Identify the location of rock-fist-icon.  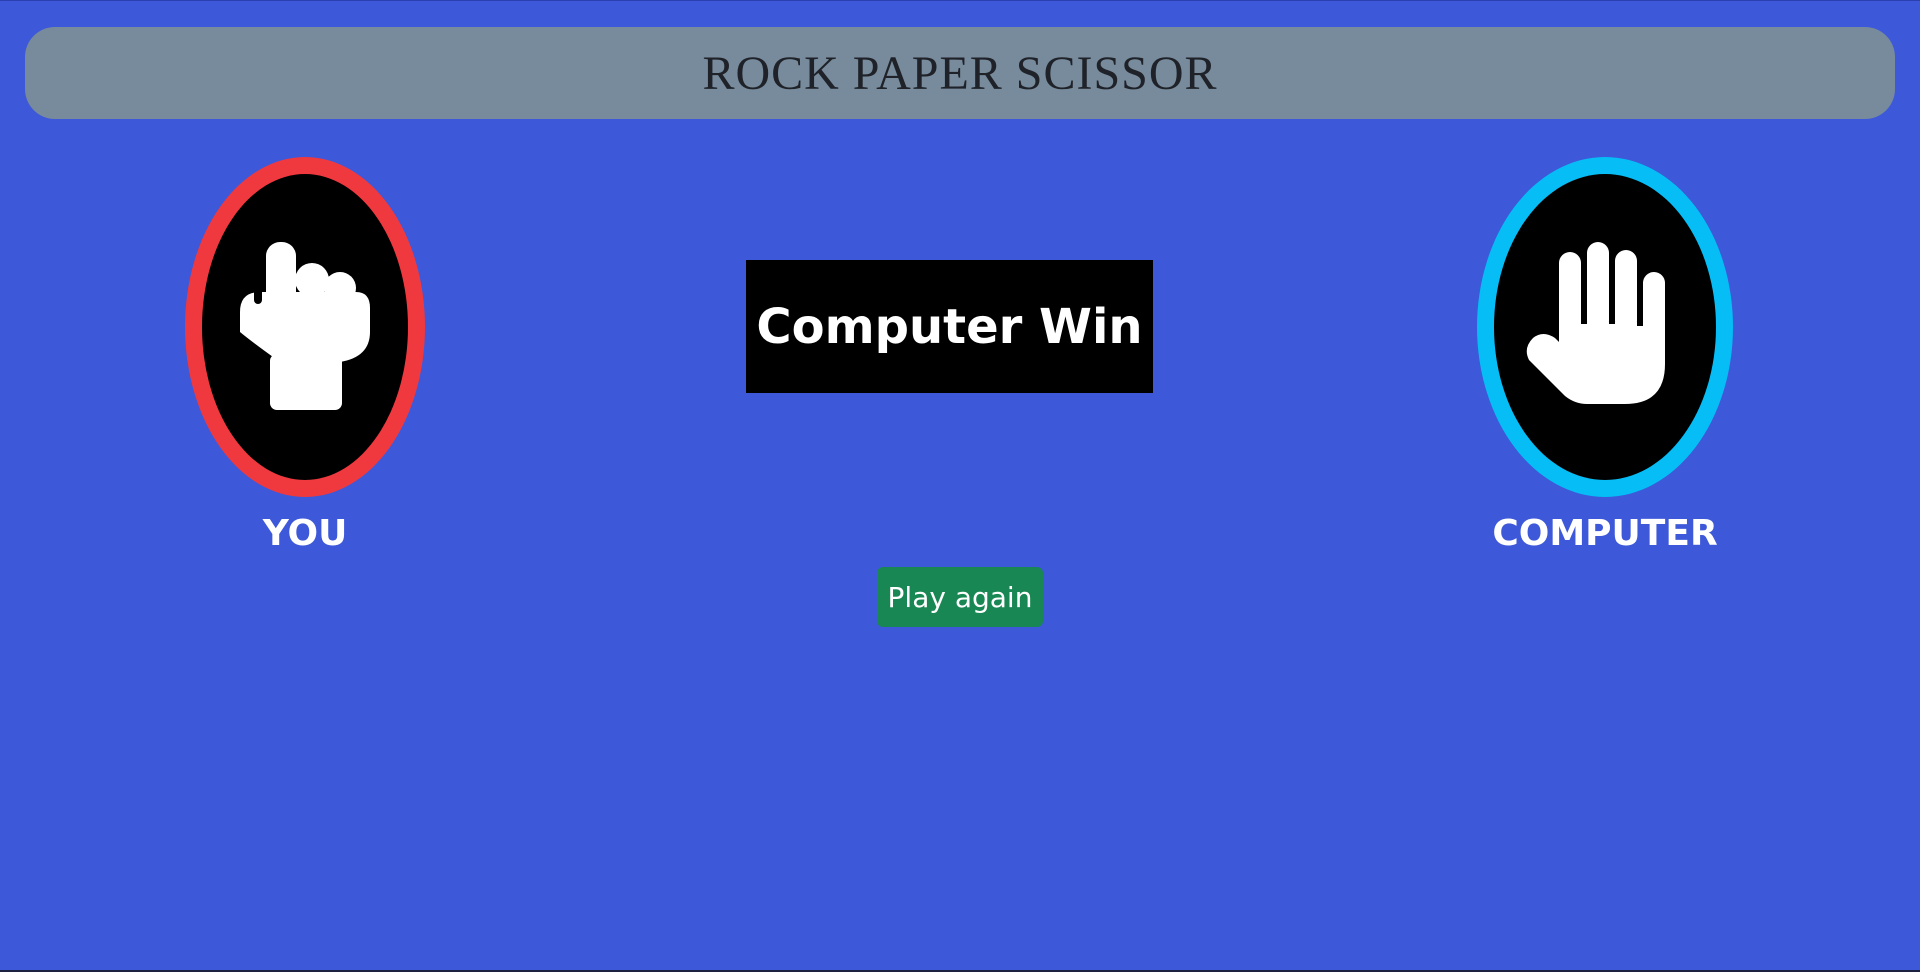
(305, 326).